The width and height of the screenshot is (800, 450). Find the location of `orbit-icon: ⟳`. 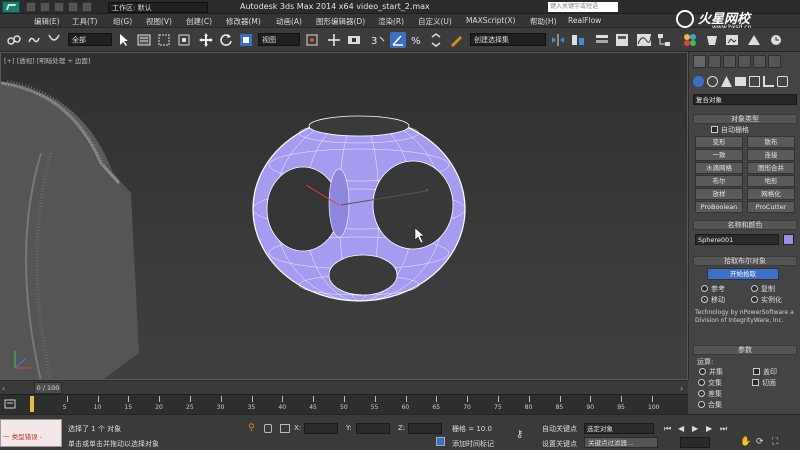

orbit-icon: ⟳ is located at coordinates (760, 442).